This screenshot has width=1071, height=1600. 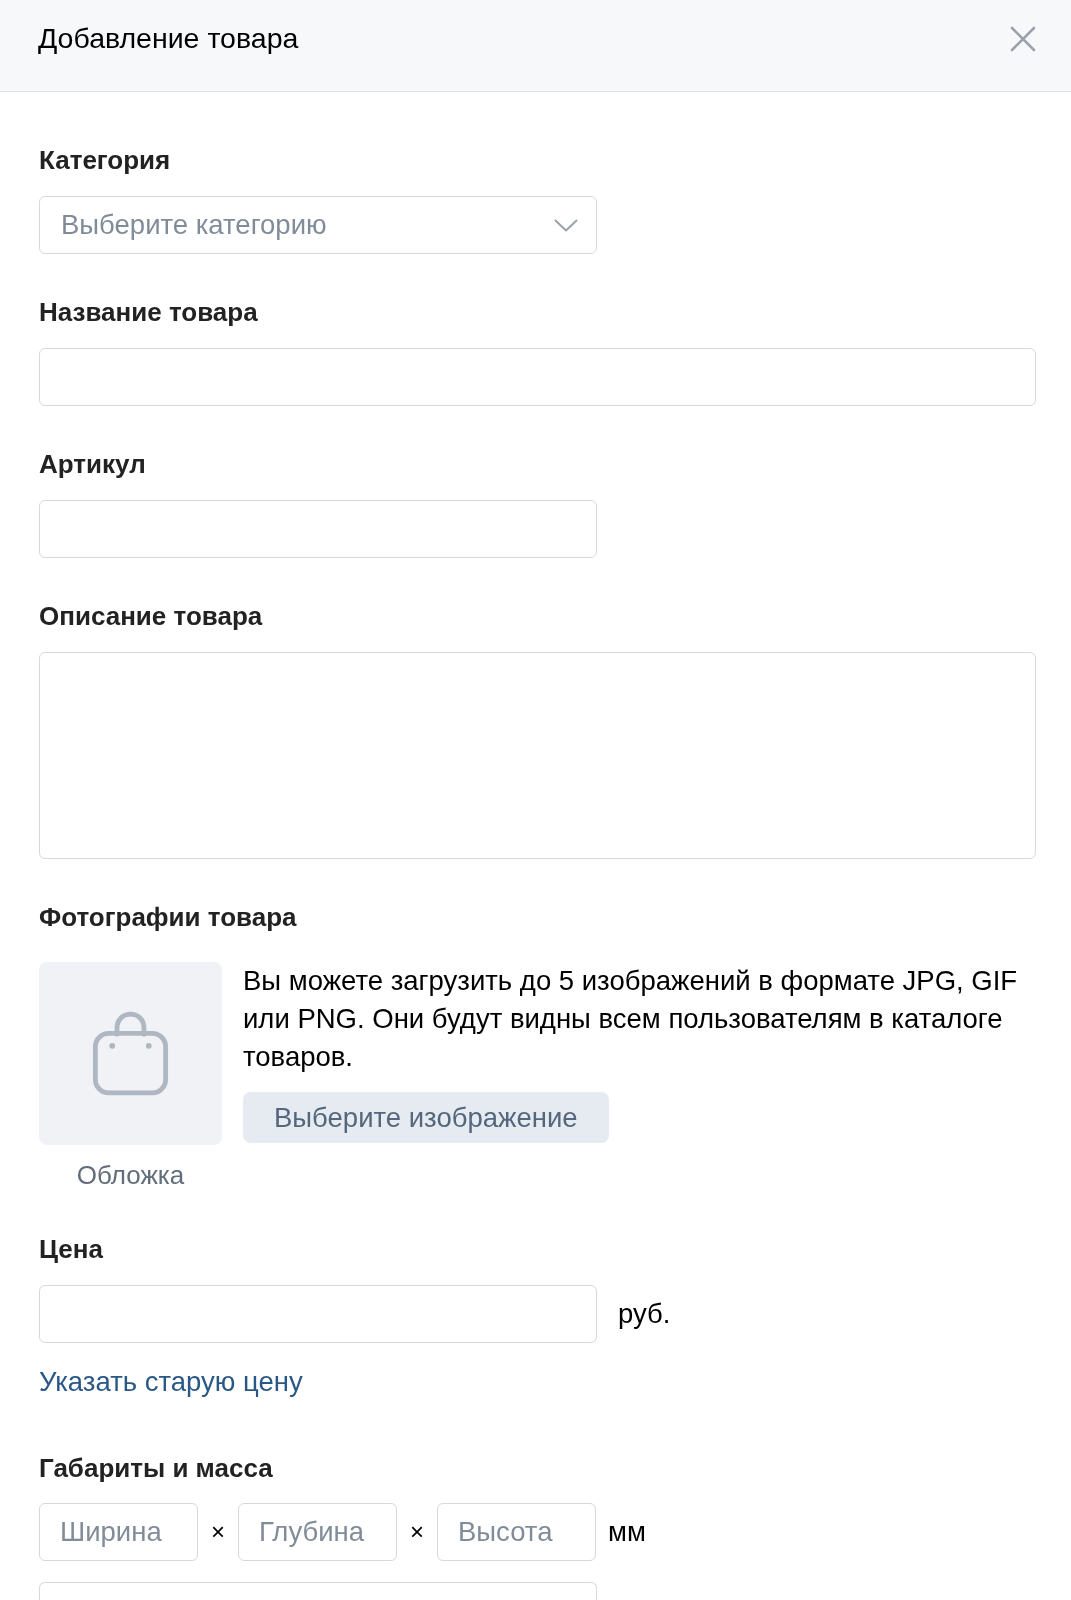 I want to click on shopping-bag-icon, so click(x=130, y=1053).